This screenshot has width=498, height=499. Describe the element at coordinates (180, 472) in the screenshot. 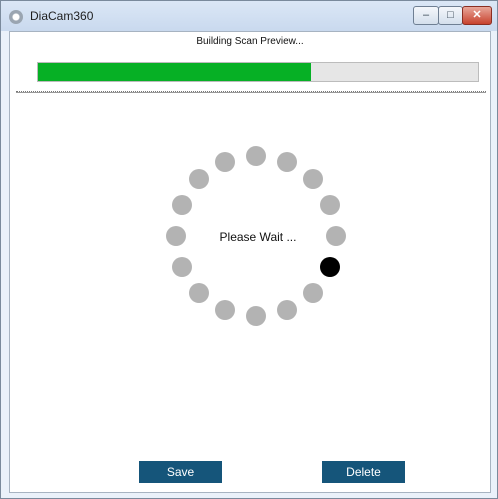

I see `save-button: Save` at that location.